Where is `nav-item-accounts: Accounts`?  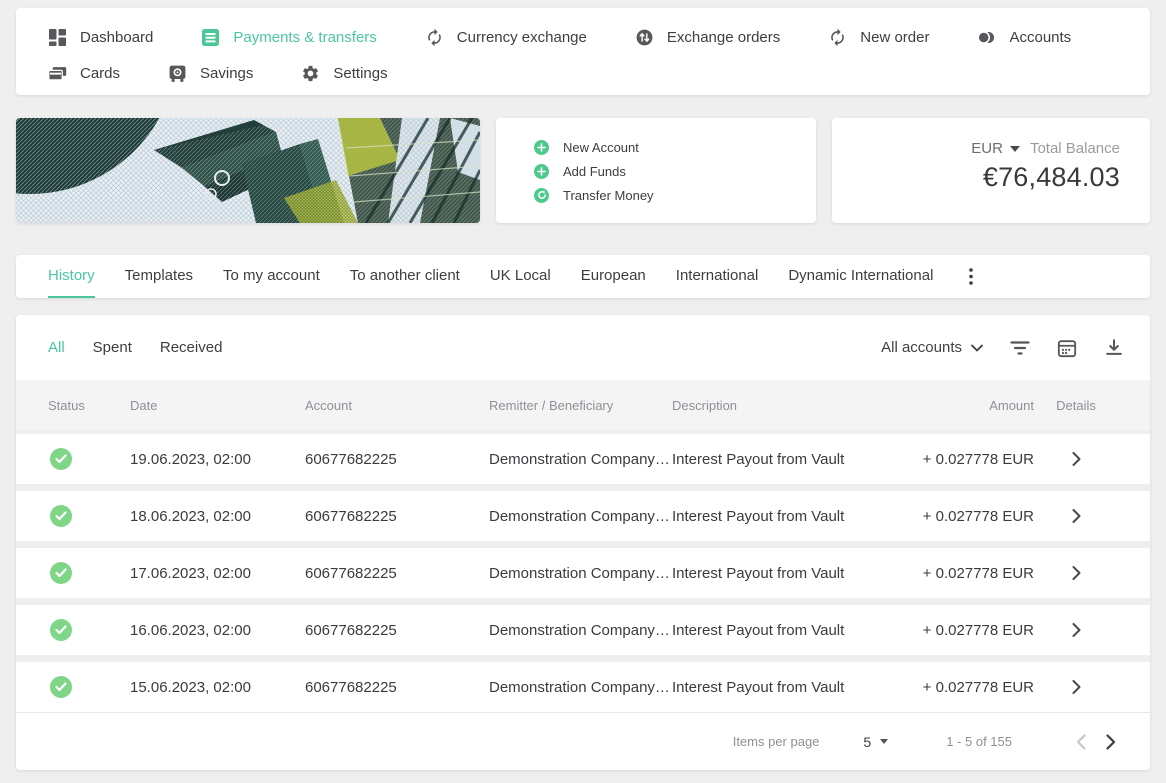 nav-item-accounts: Accounts is located at coordinates (1024, 37).